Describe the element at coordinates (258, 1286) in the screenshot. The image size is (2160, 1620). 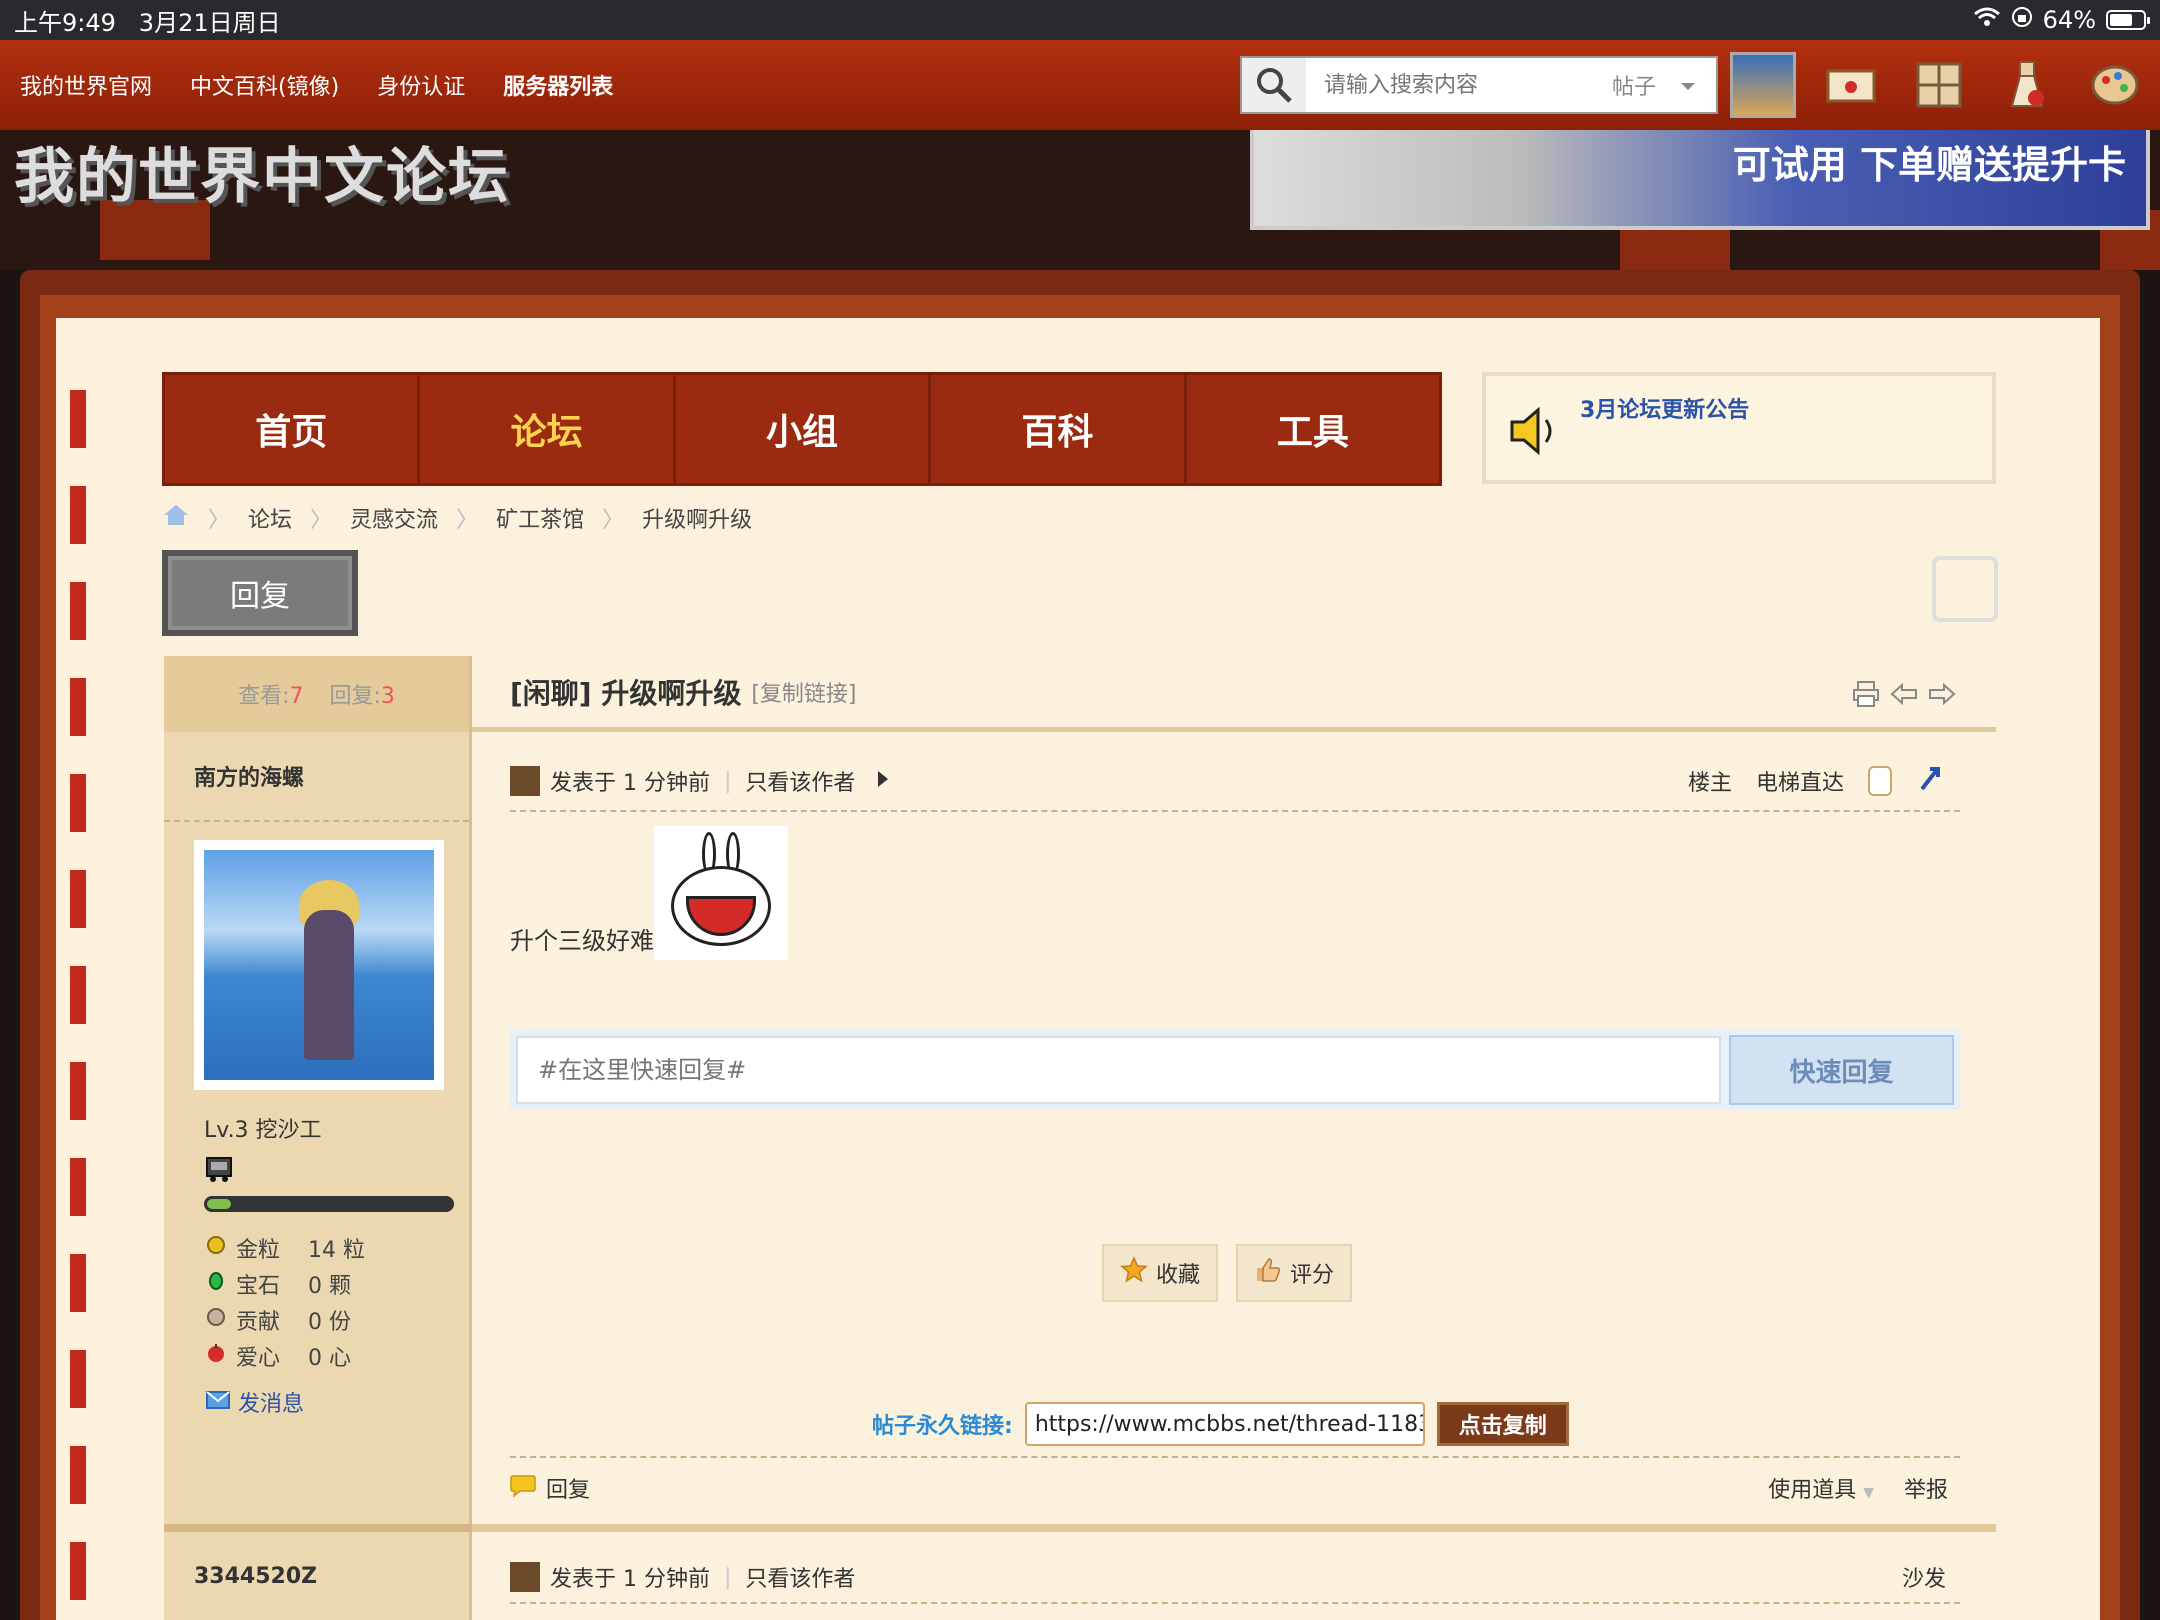
I see `property-label: 宝石` at that location.